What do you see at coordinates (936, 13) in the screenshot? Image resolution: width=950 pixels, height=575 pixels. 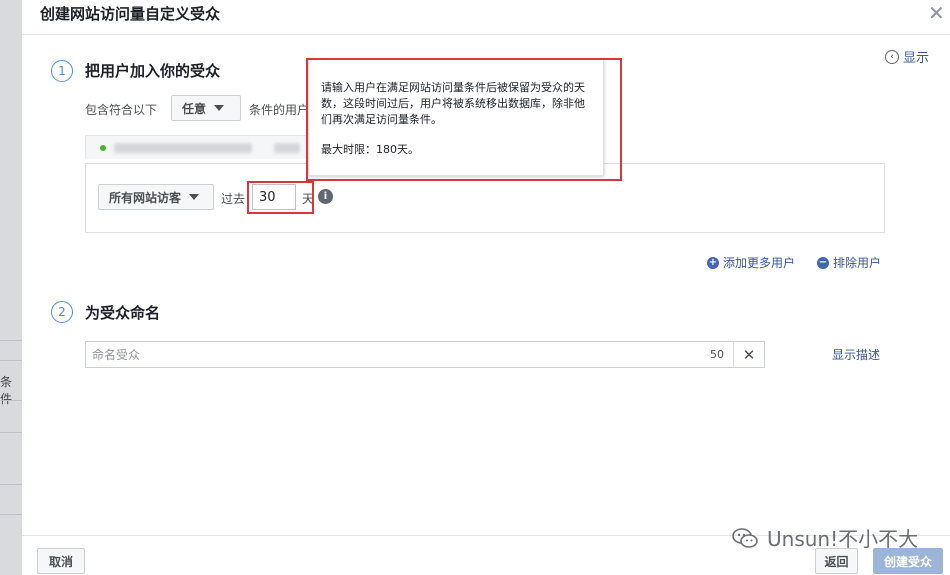 I see `close-icon: ✕` at bounding box center [936, 13].